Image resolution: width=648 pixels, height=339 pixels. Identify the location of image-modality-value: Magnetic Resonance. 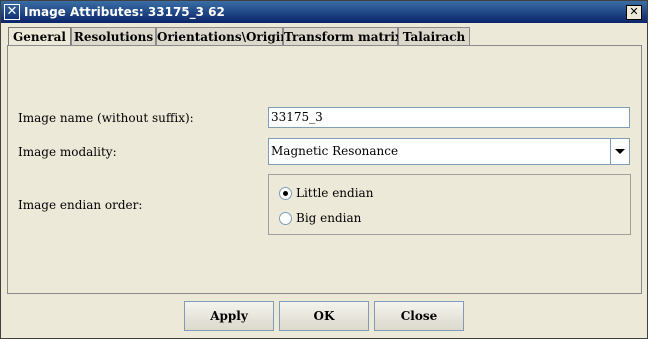
(335, 151).